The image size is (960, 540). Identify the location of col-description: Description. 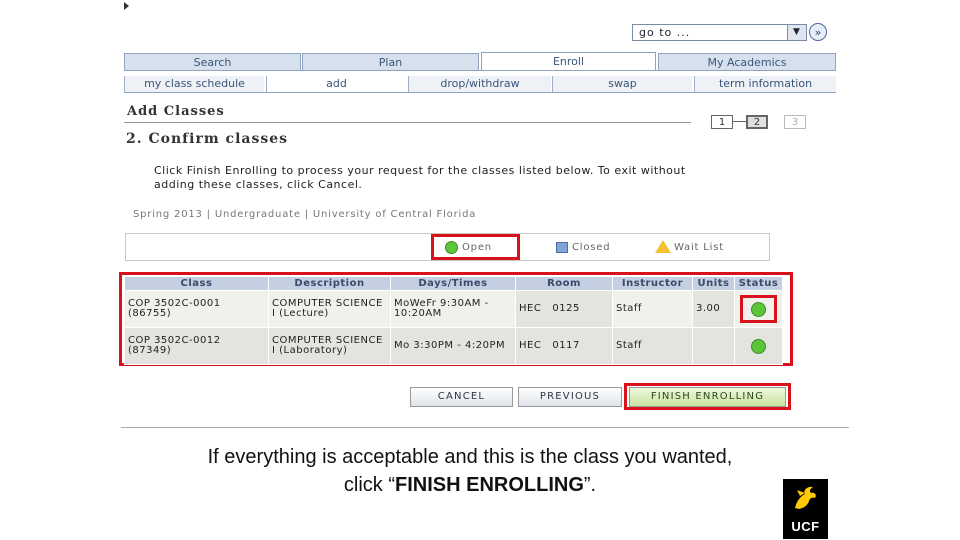
(329, 283).